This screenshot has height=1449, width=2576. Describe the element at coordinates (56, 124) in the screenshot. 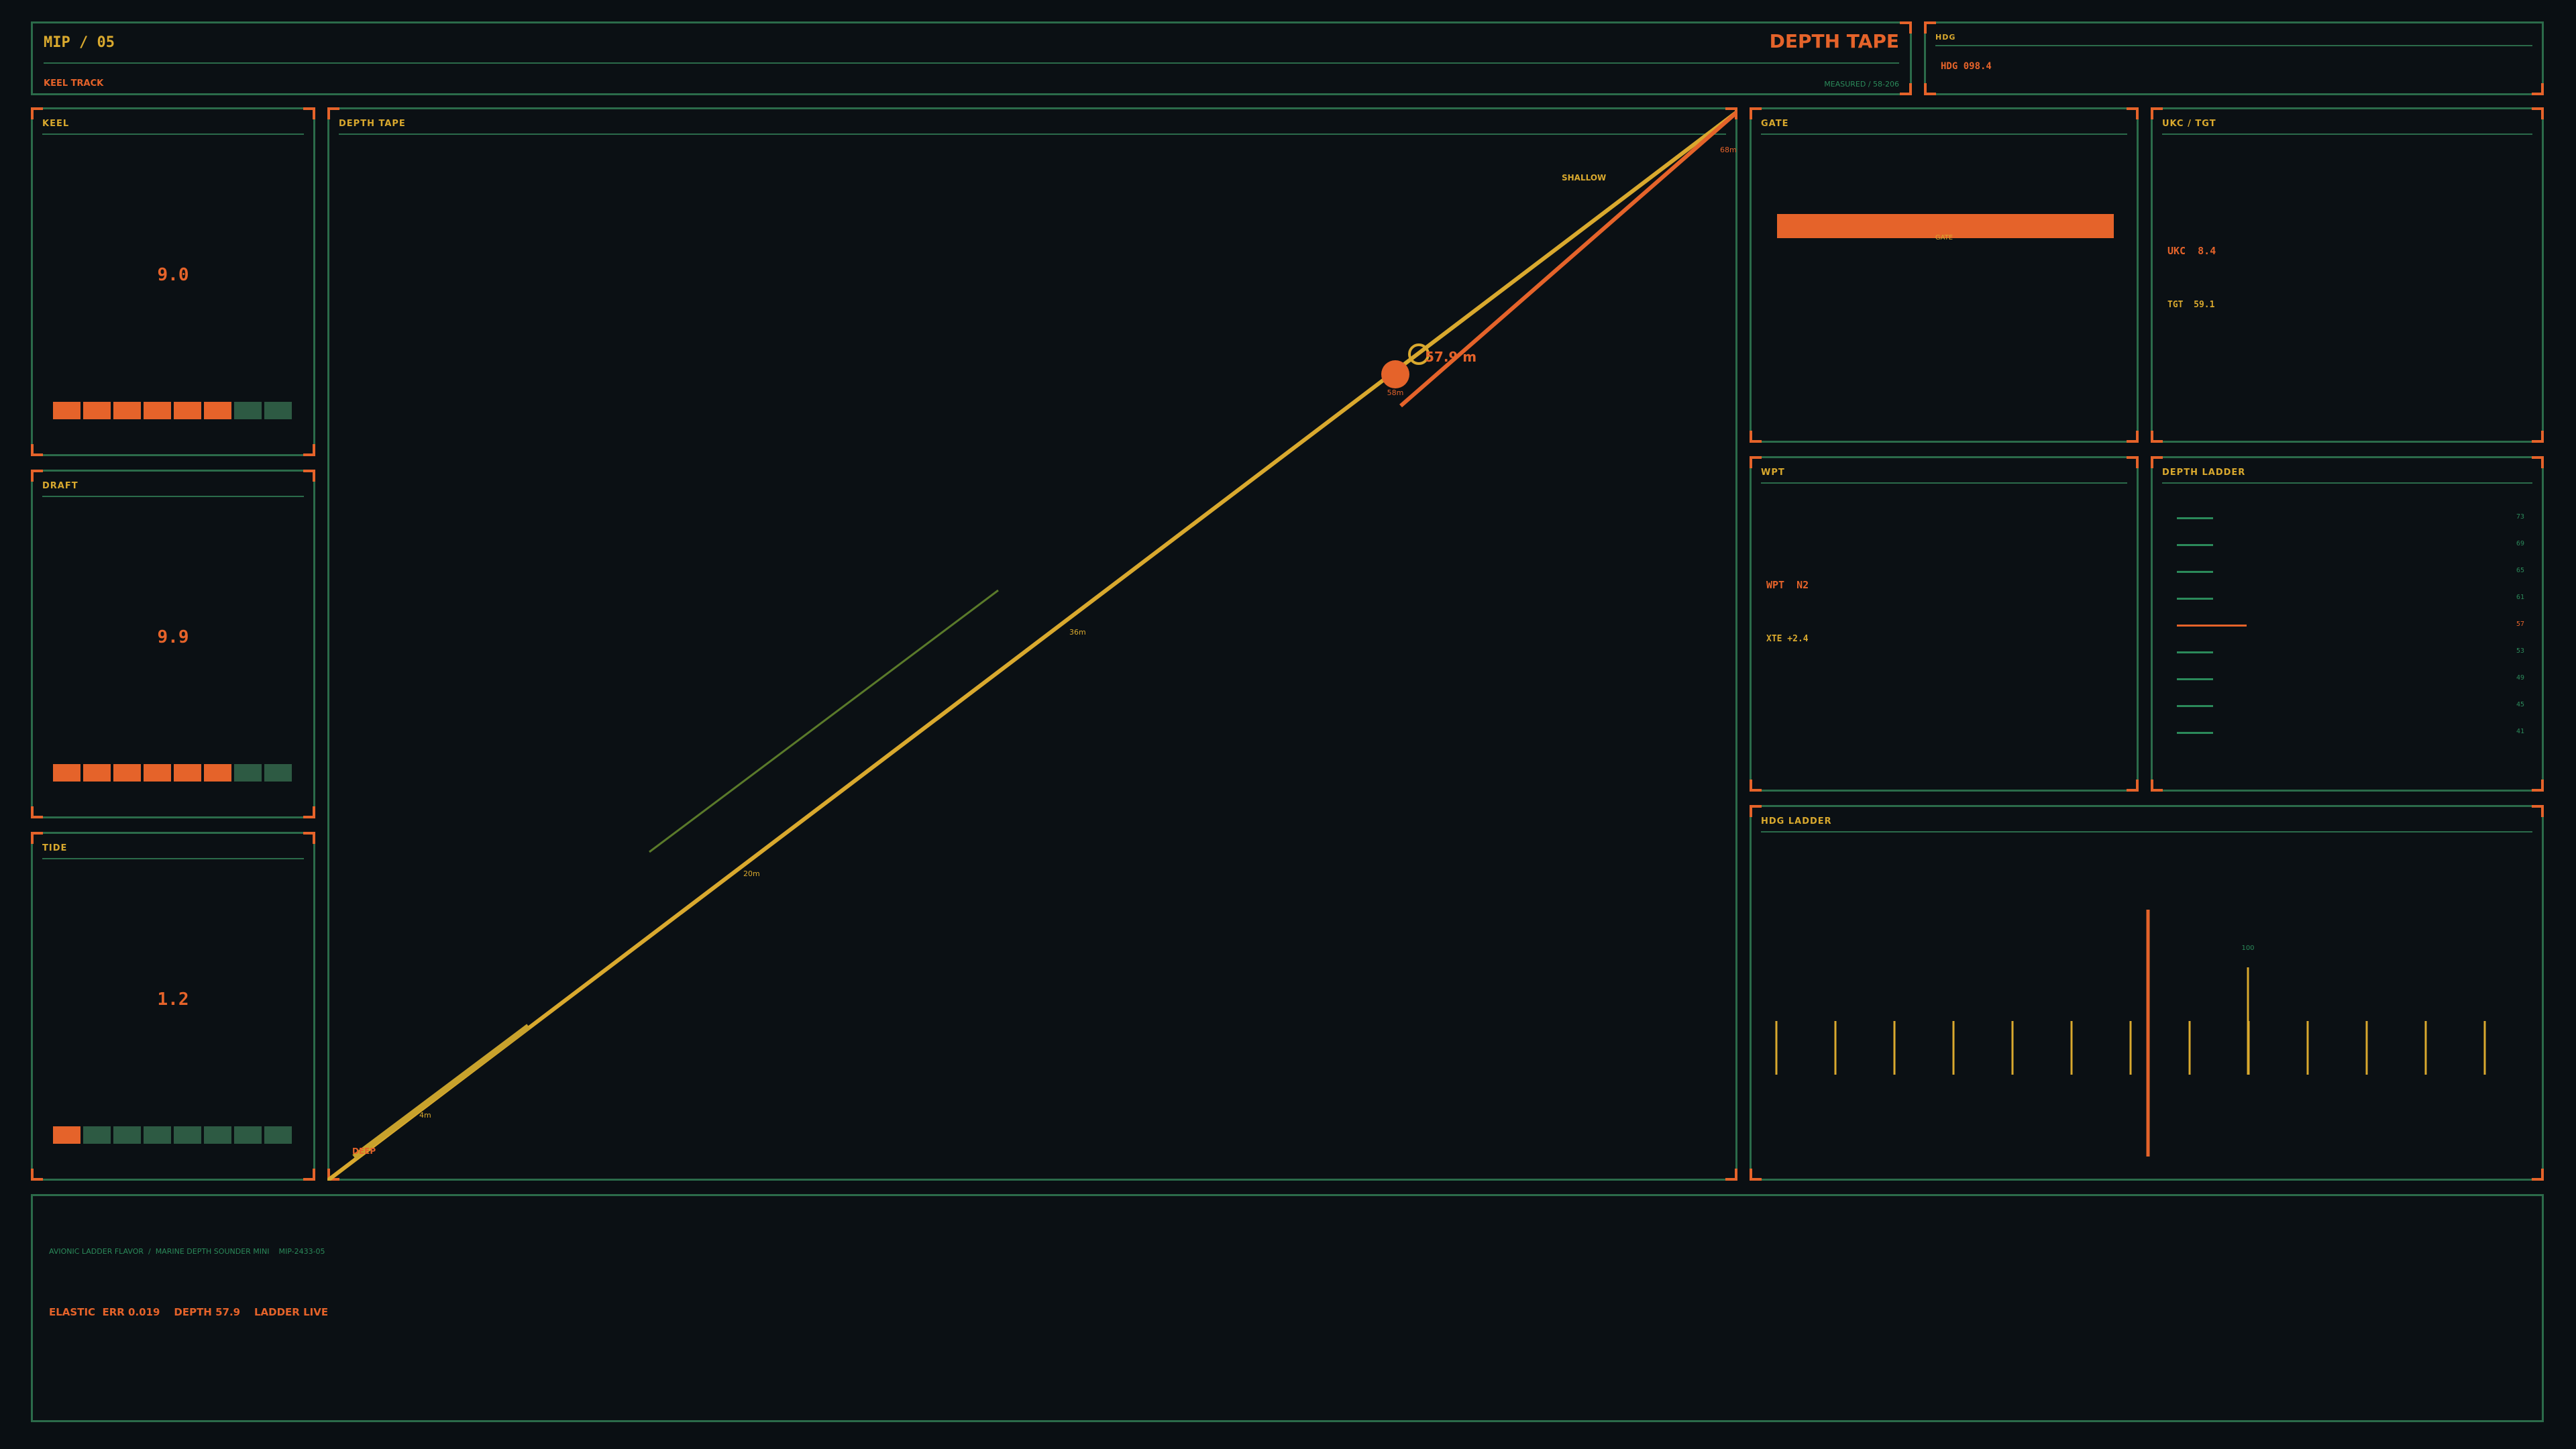

I see `keel-title: KEEL` at that location.